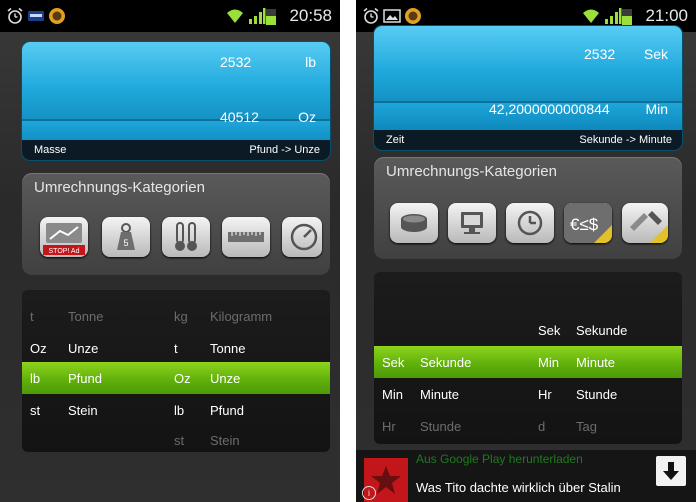 This screenshot has width=696, height=502. What do you see at coordinates (32, 316) in the screenshot?
I see `from-abbr: t` at bounding box center [32, 316].